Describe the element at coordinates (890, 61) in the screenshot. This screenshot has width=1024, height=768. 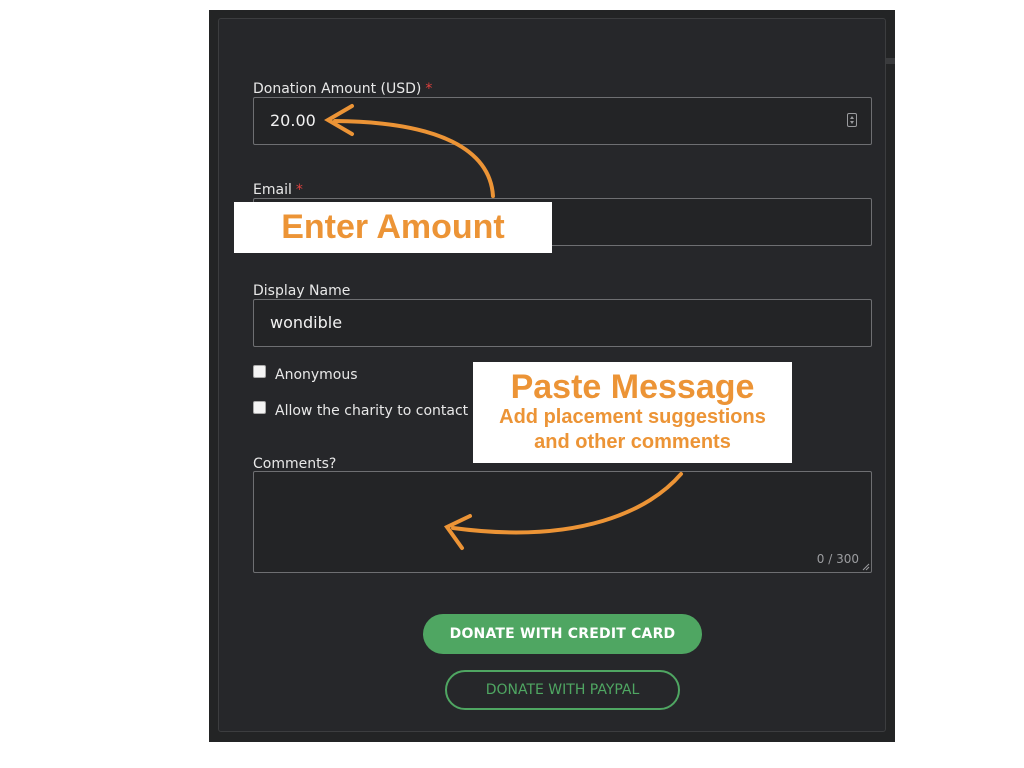
I see `scrollbar` at that location.